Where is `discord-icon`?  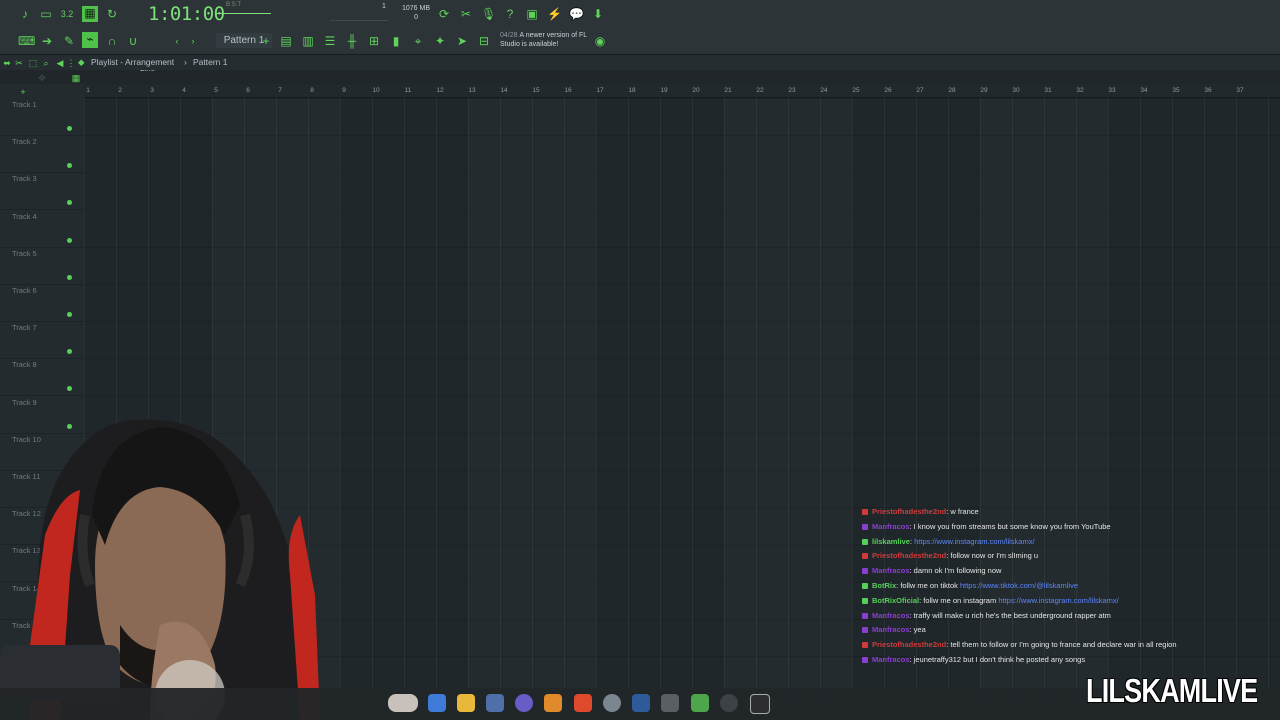 discord-icon is located at coordinates (524, 703).